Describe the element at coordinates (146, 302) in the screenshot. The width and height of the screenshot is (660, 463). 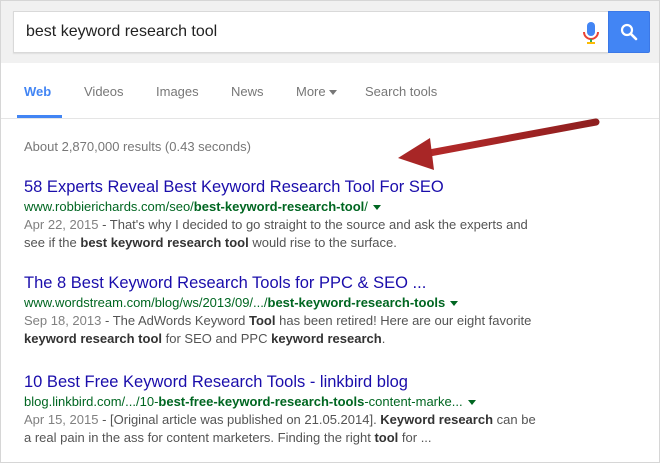
I see `url-prefix: www.wordstream.com/blog/ws/2013/09/.../` at that location.